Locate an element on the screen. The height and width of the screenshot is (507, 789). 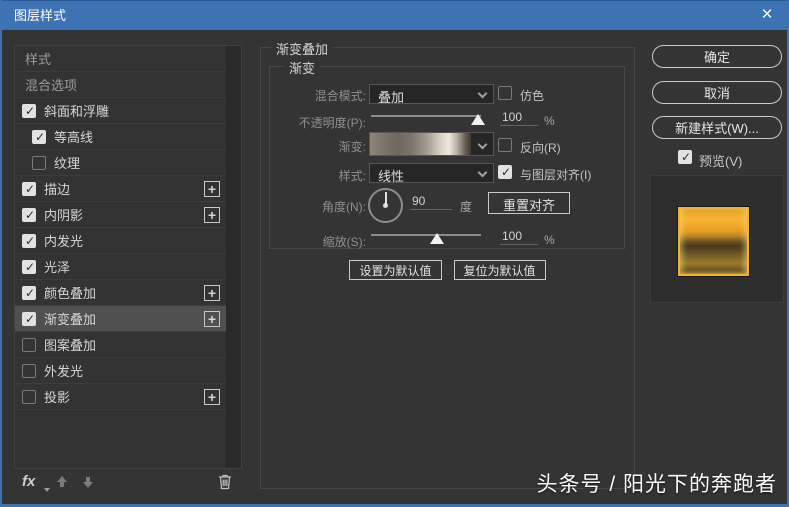
scale-slider-thumb is located at coordinates (437, 238).